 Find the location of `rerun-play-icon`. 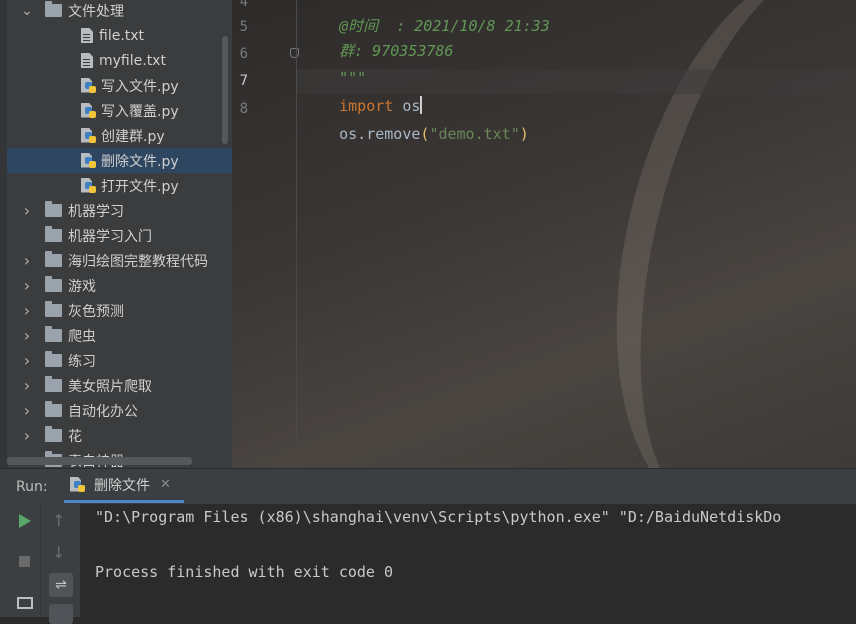

rerun-play-icon is located at coordinates (25, 521).